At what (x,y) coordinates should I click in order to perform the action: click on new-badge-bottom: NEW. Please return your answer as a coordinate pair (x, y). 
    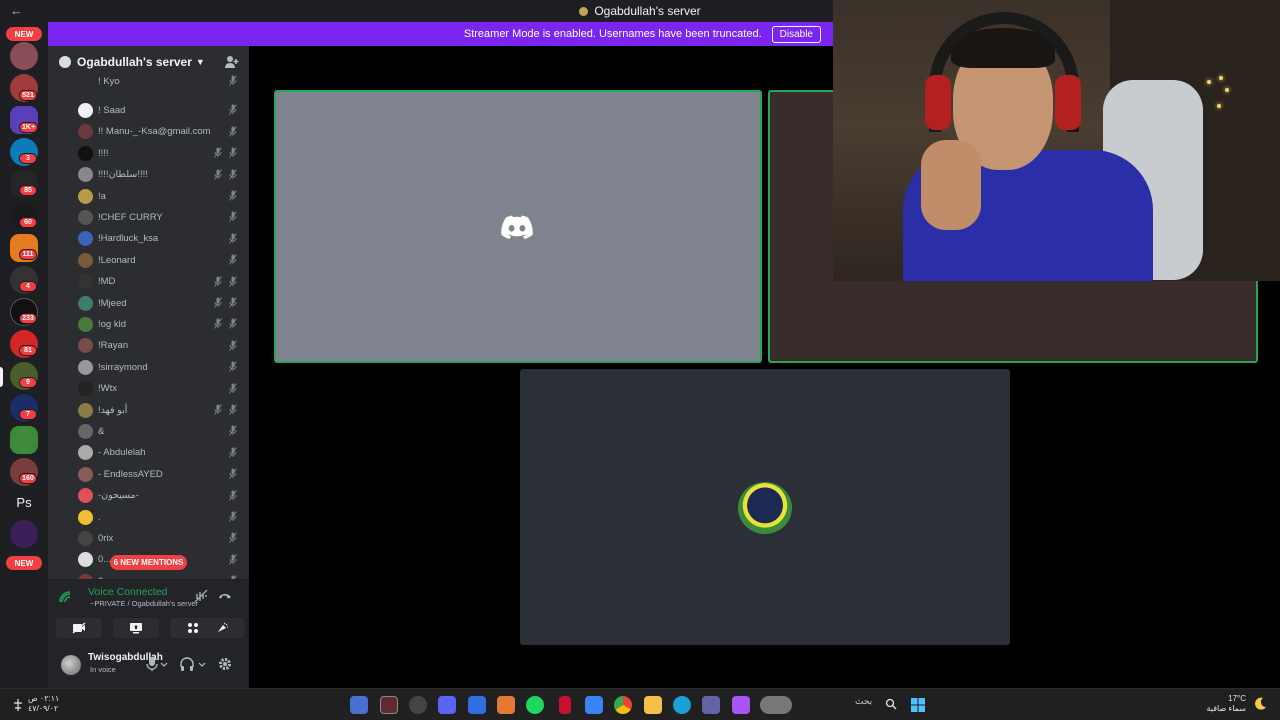
    Looking at the image, I should click on (24, 563).